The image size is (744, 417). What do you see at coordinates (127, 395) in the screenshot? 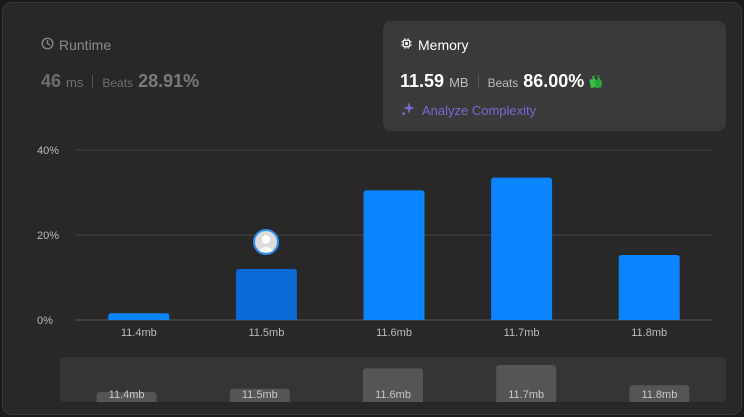
I see `navigator-label: 11.4mb` at bounding box center [127, 395].